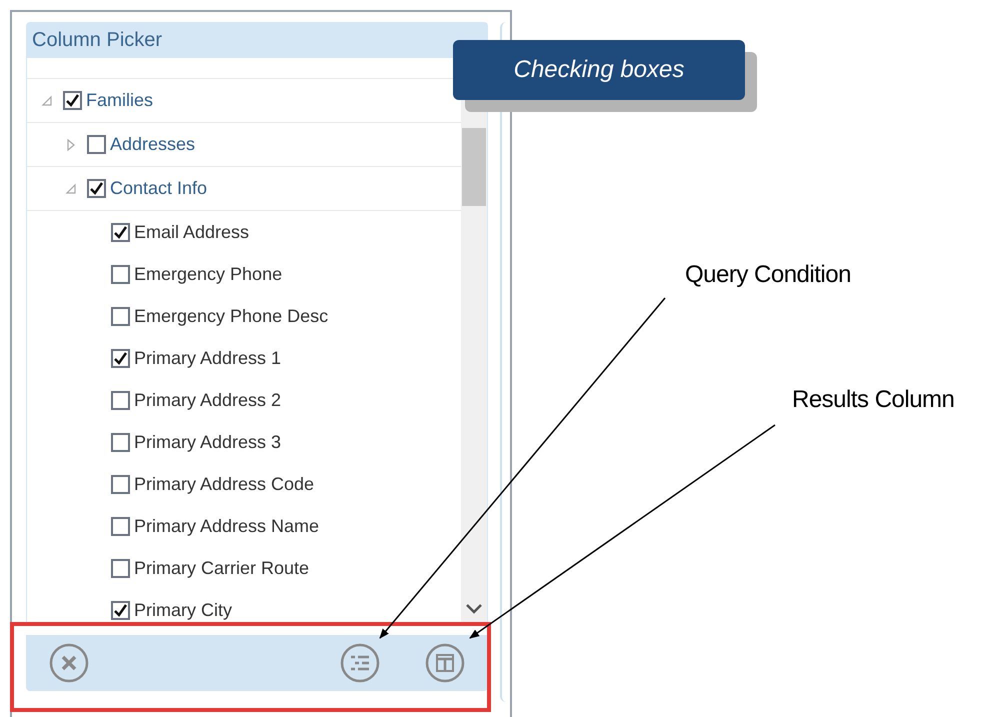  I want to click on tree-item-label: Primary Address Name, so click(227, 526).